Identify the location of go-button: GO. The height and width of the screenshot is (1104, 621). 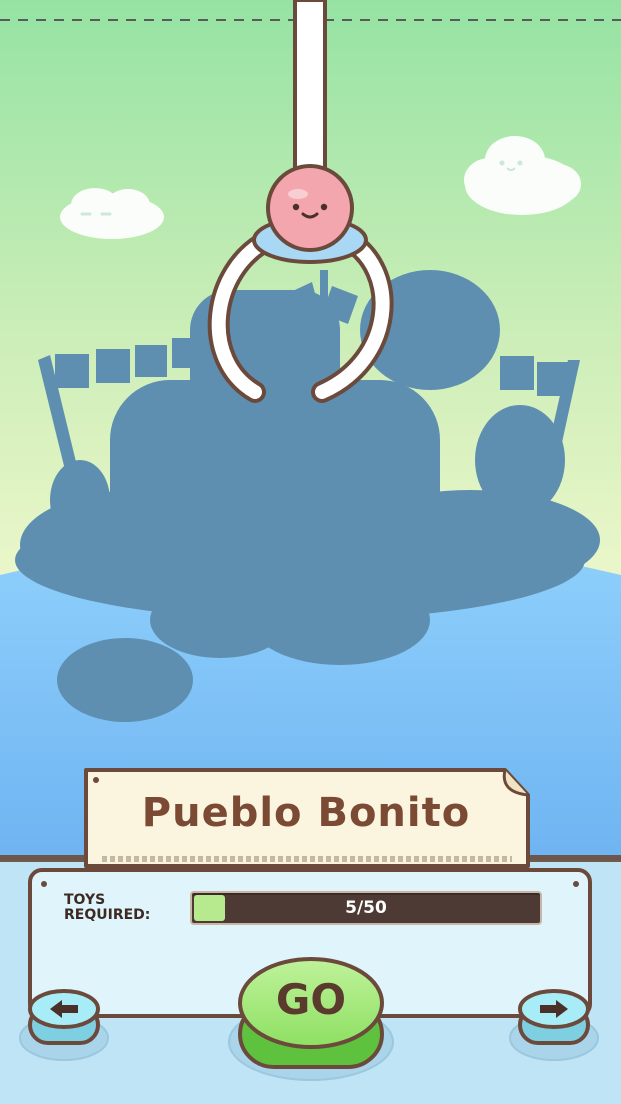
(311, 1015).